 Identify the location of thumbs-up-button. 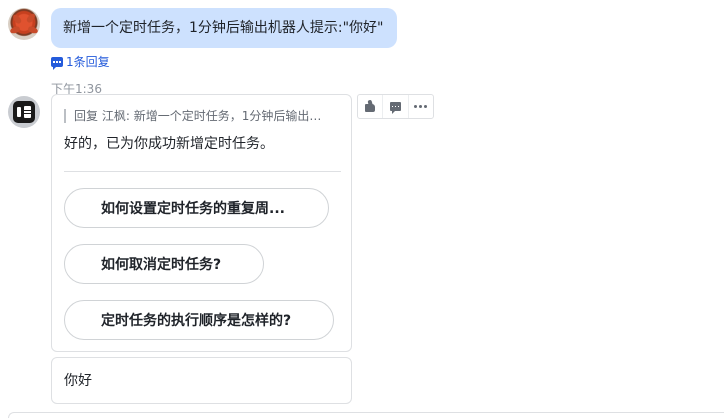
(371, 106).